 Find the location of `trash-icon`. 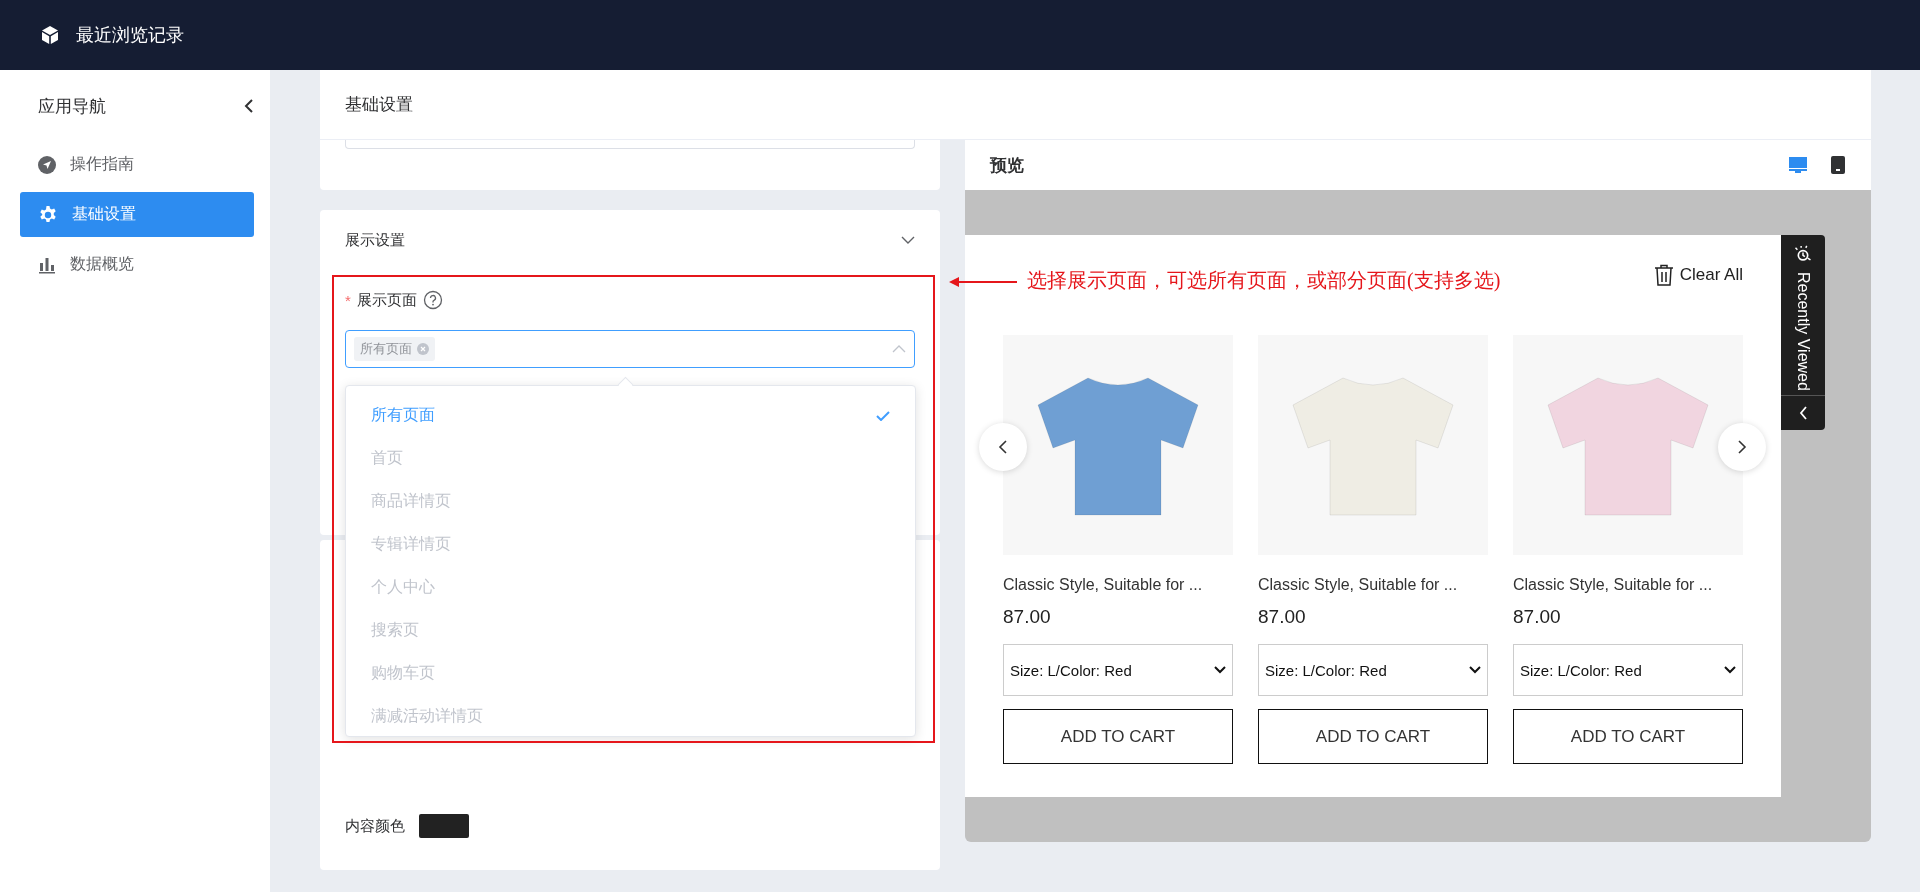

trash-icon is located at coordinates (1663, 275).